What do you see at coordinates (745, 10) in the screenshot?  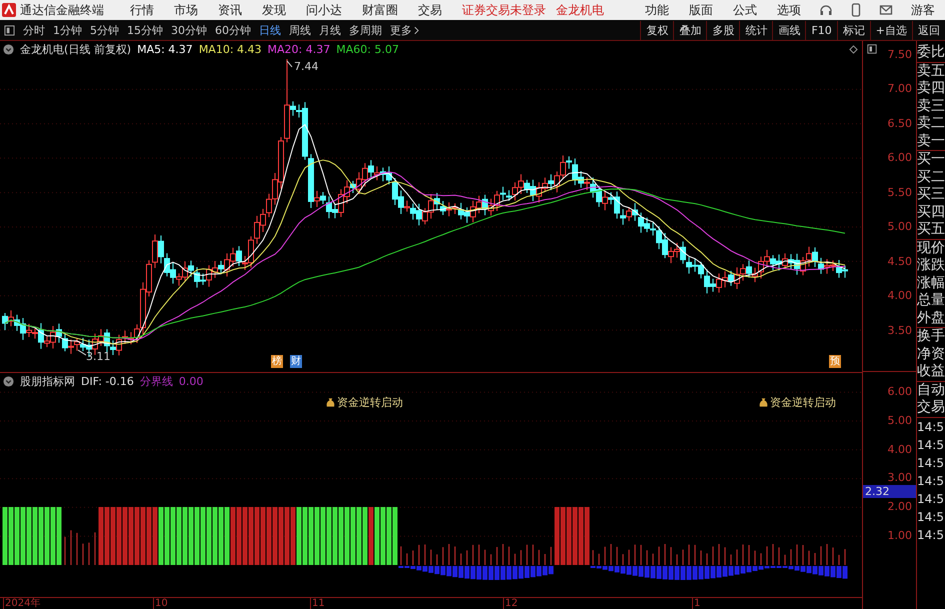 I see `menu-item: 公式` at bounding box center [745, 10].